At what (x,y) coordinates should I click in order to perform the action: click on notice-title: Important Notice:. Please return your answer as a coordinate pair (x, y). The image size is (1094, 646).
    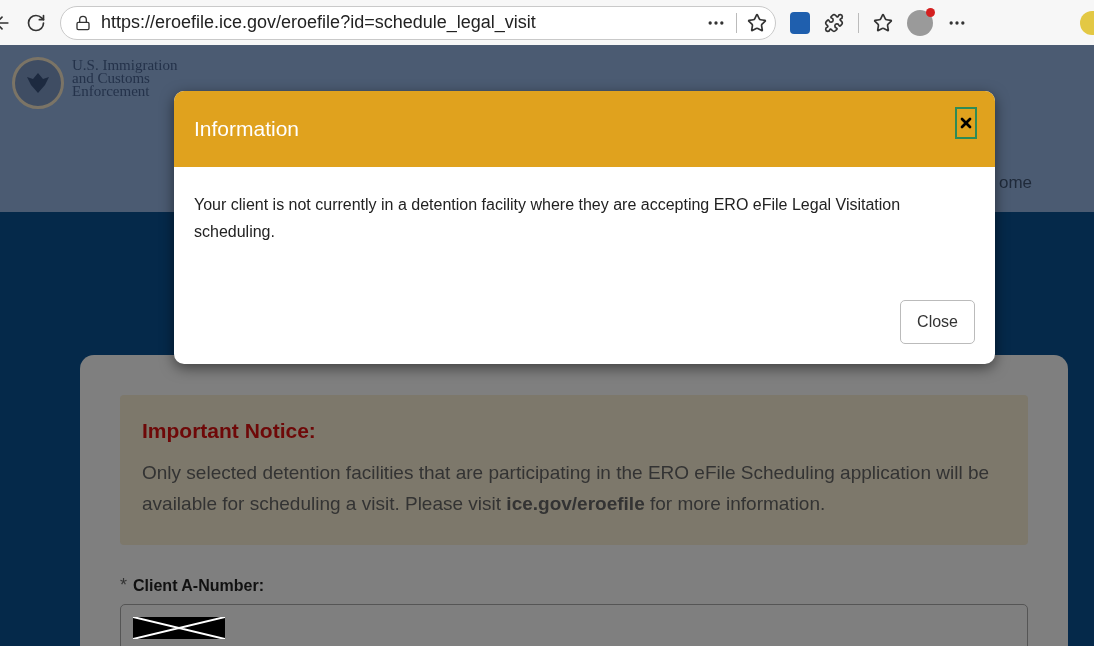
    Looking at the image, I should click on (229, 431).